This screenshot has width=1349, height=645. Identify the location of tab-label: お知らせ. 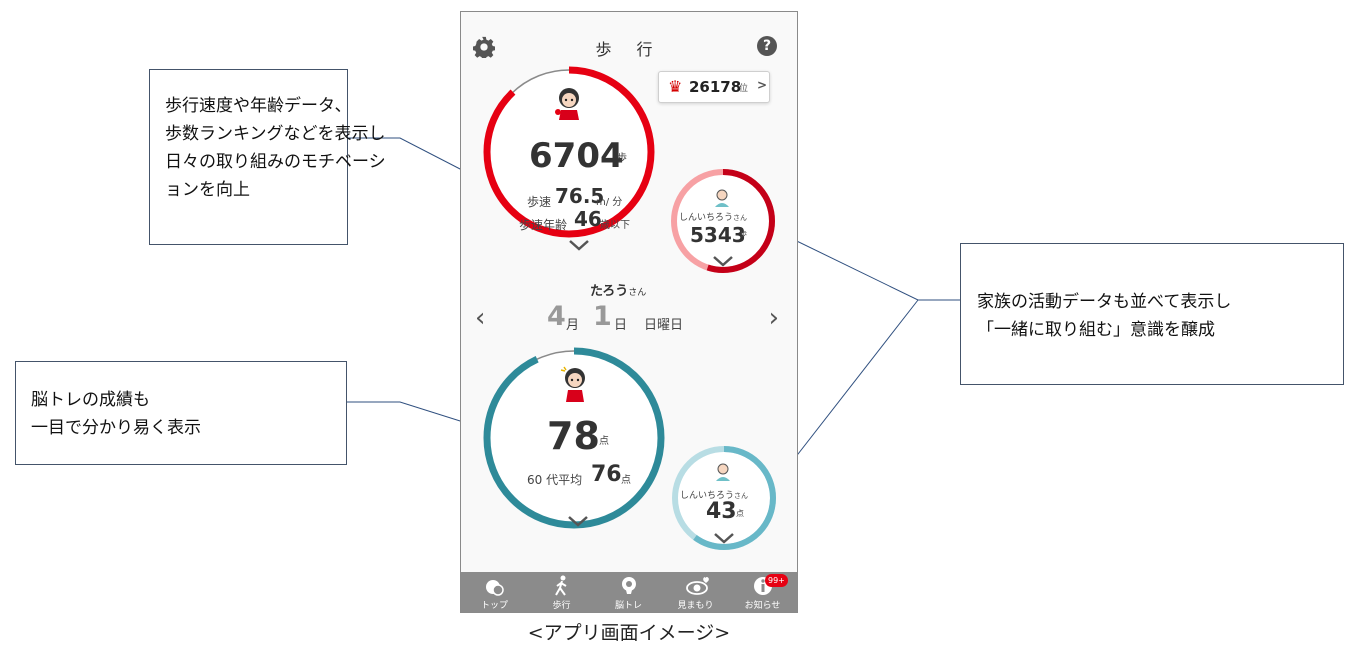
(762, 606).